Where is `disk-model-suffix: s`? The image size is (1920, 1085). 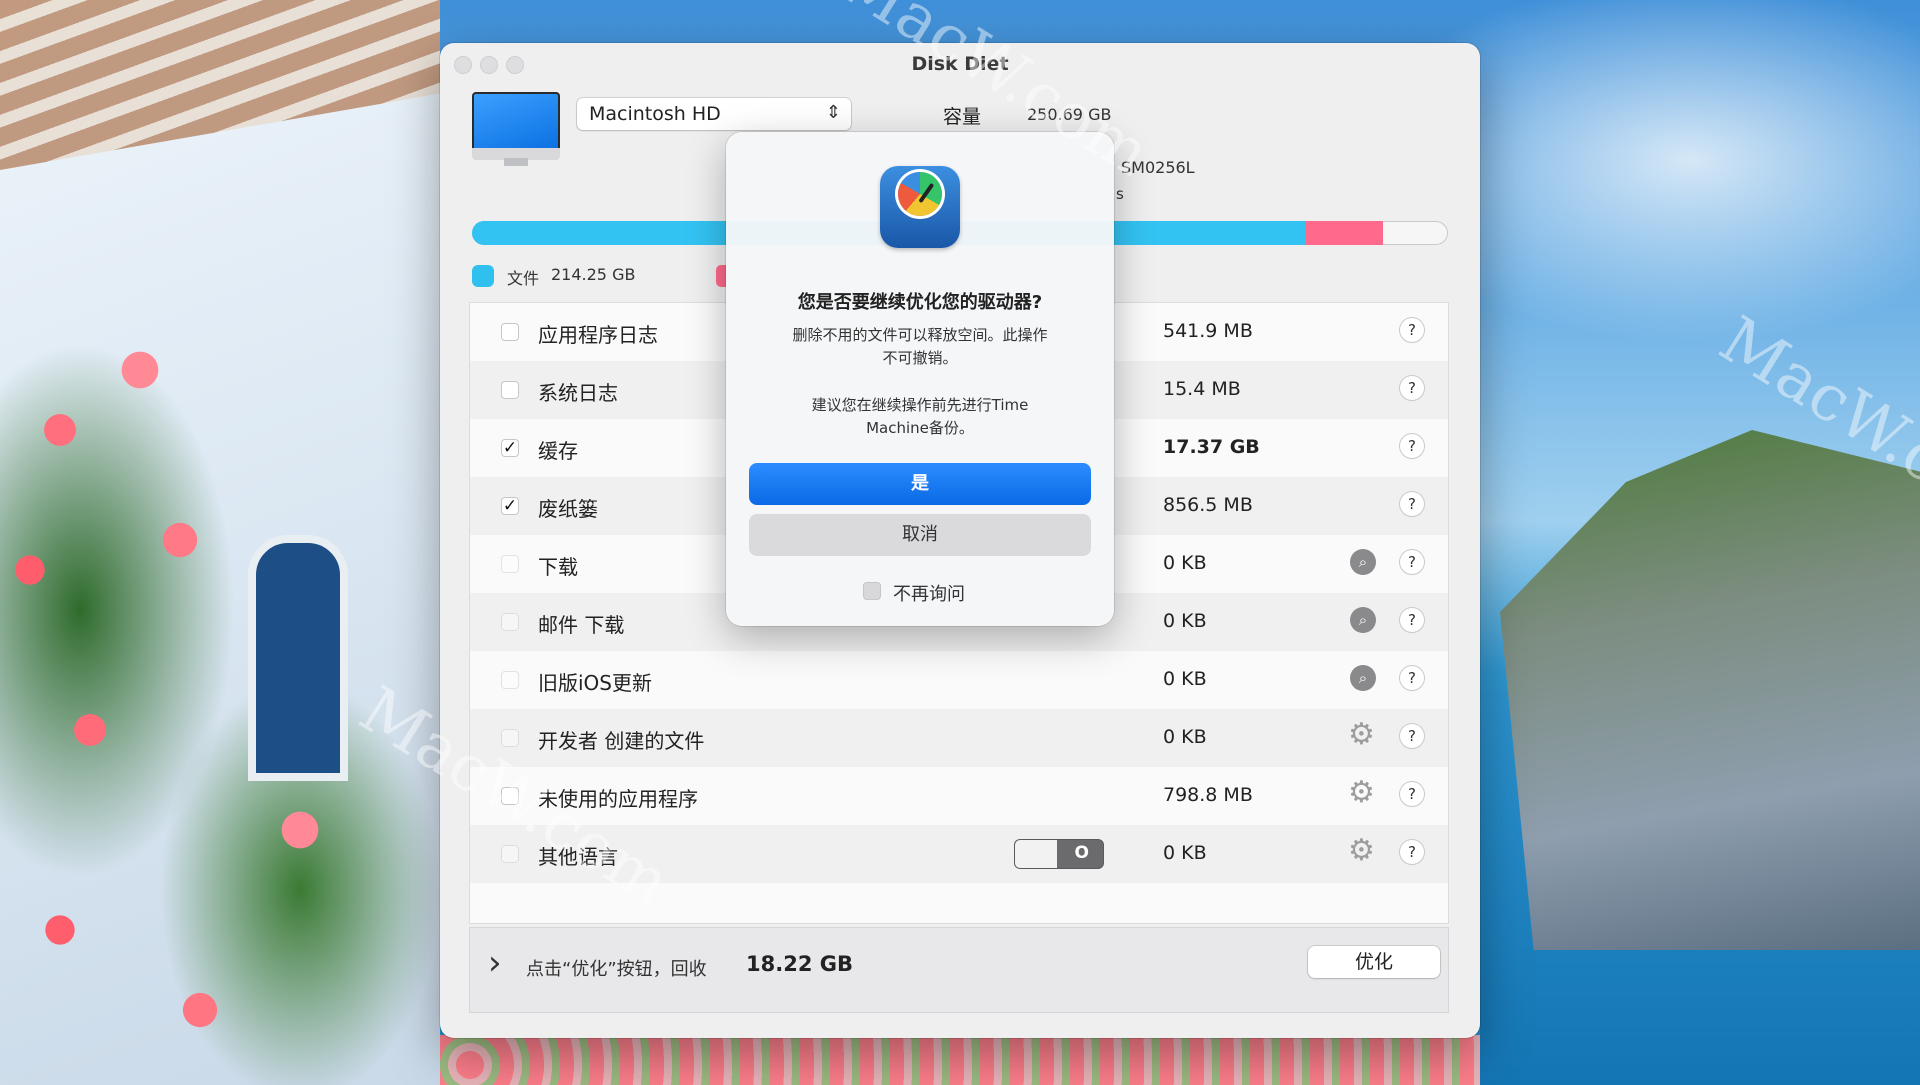 disk-model-suffix: s is located at coordinates (1120, 194).